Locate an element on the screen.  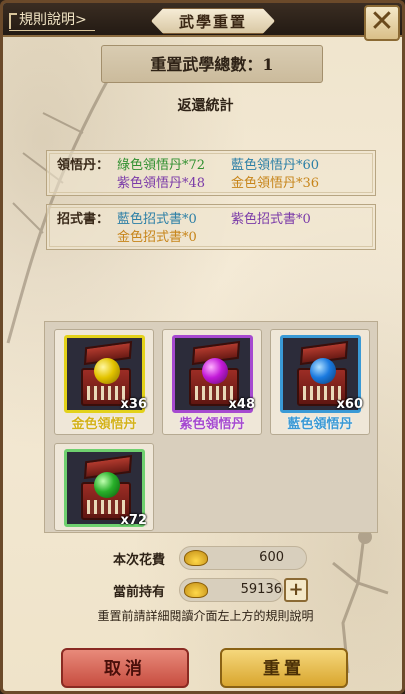
cancel-button: 取消 is located at coordinates (125, 668).